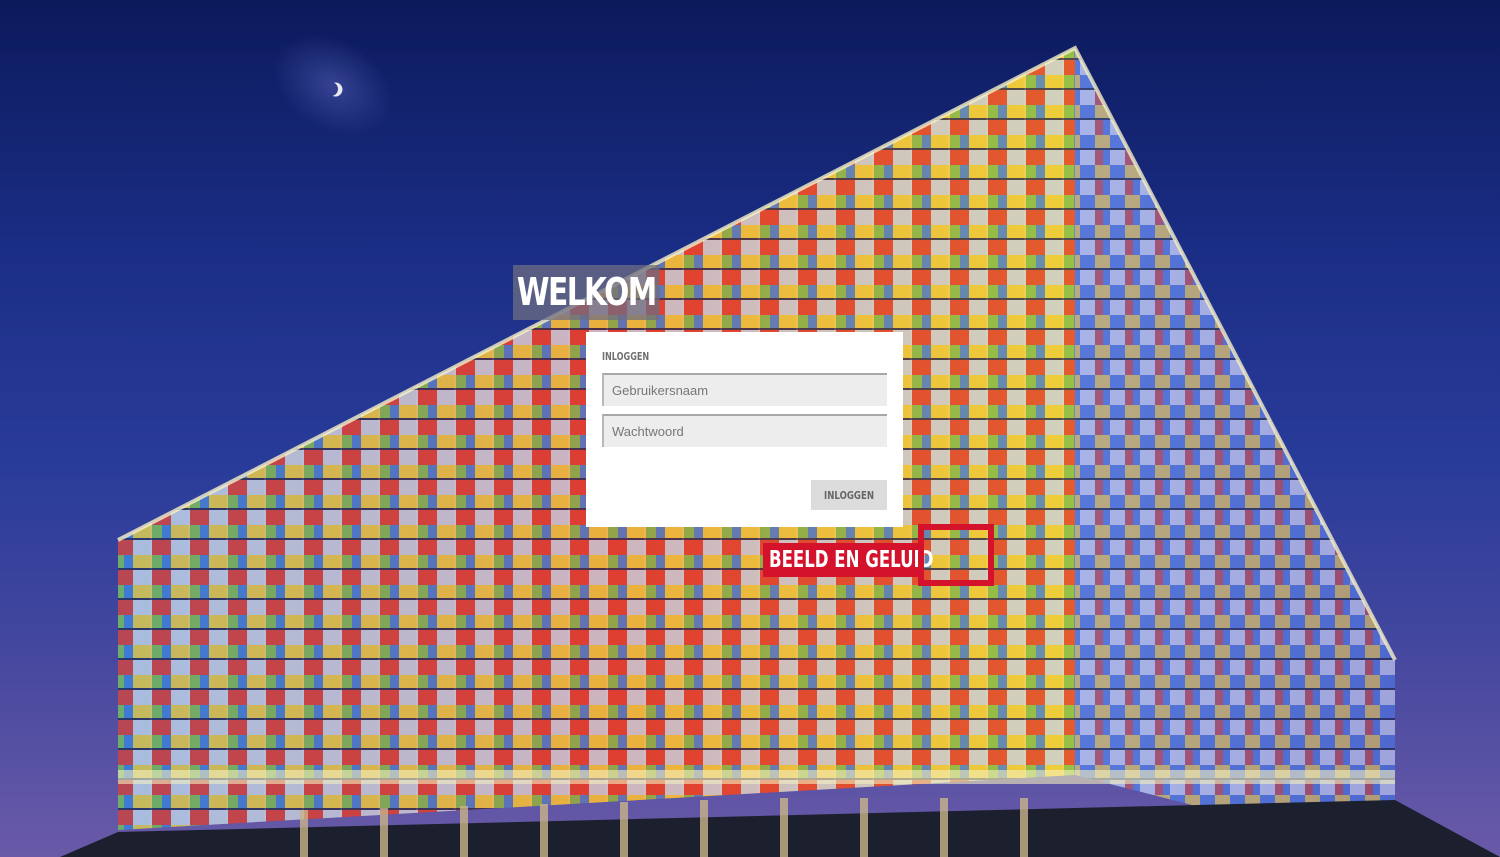 The height and width of the screenshot is (857, 1500). I want to click on login-card: INLOGGEN INLOGGEN, so click(744, 429).